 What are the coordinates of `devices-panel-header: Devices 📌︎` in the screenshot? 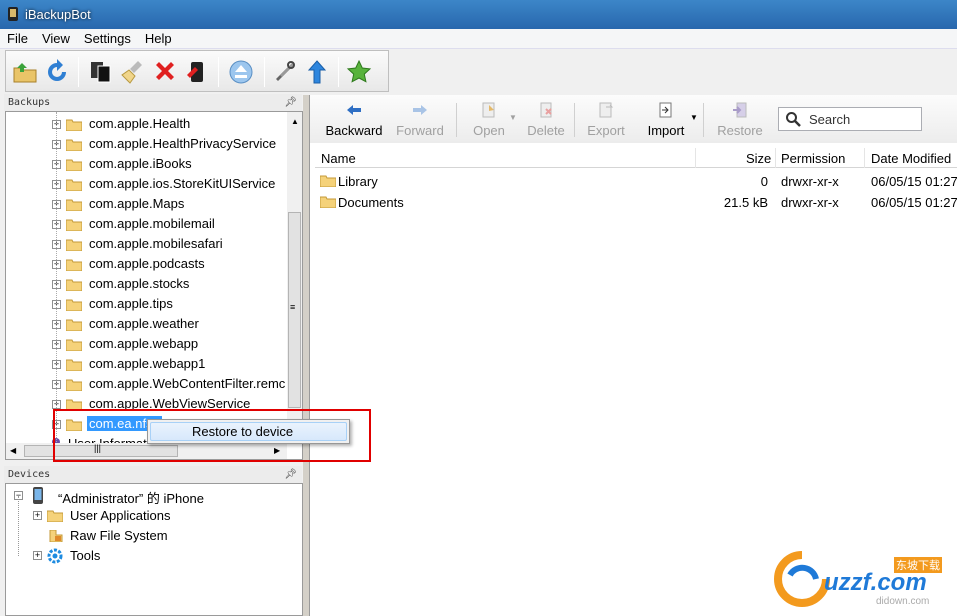 It's located at (153, 474).